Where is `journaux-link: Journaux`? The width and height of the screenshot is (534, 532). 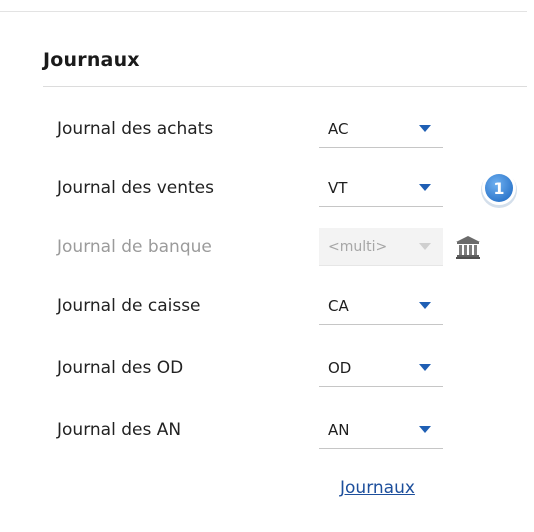 journaux-link: Journaux is located at coordinates (377, 488).